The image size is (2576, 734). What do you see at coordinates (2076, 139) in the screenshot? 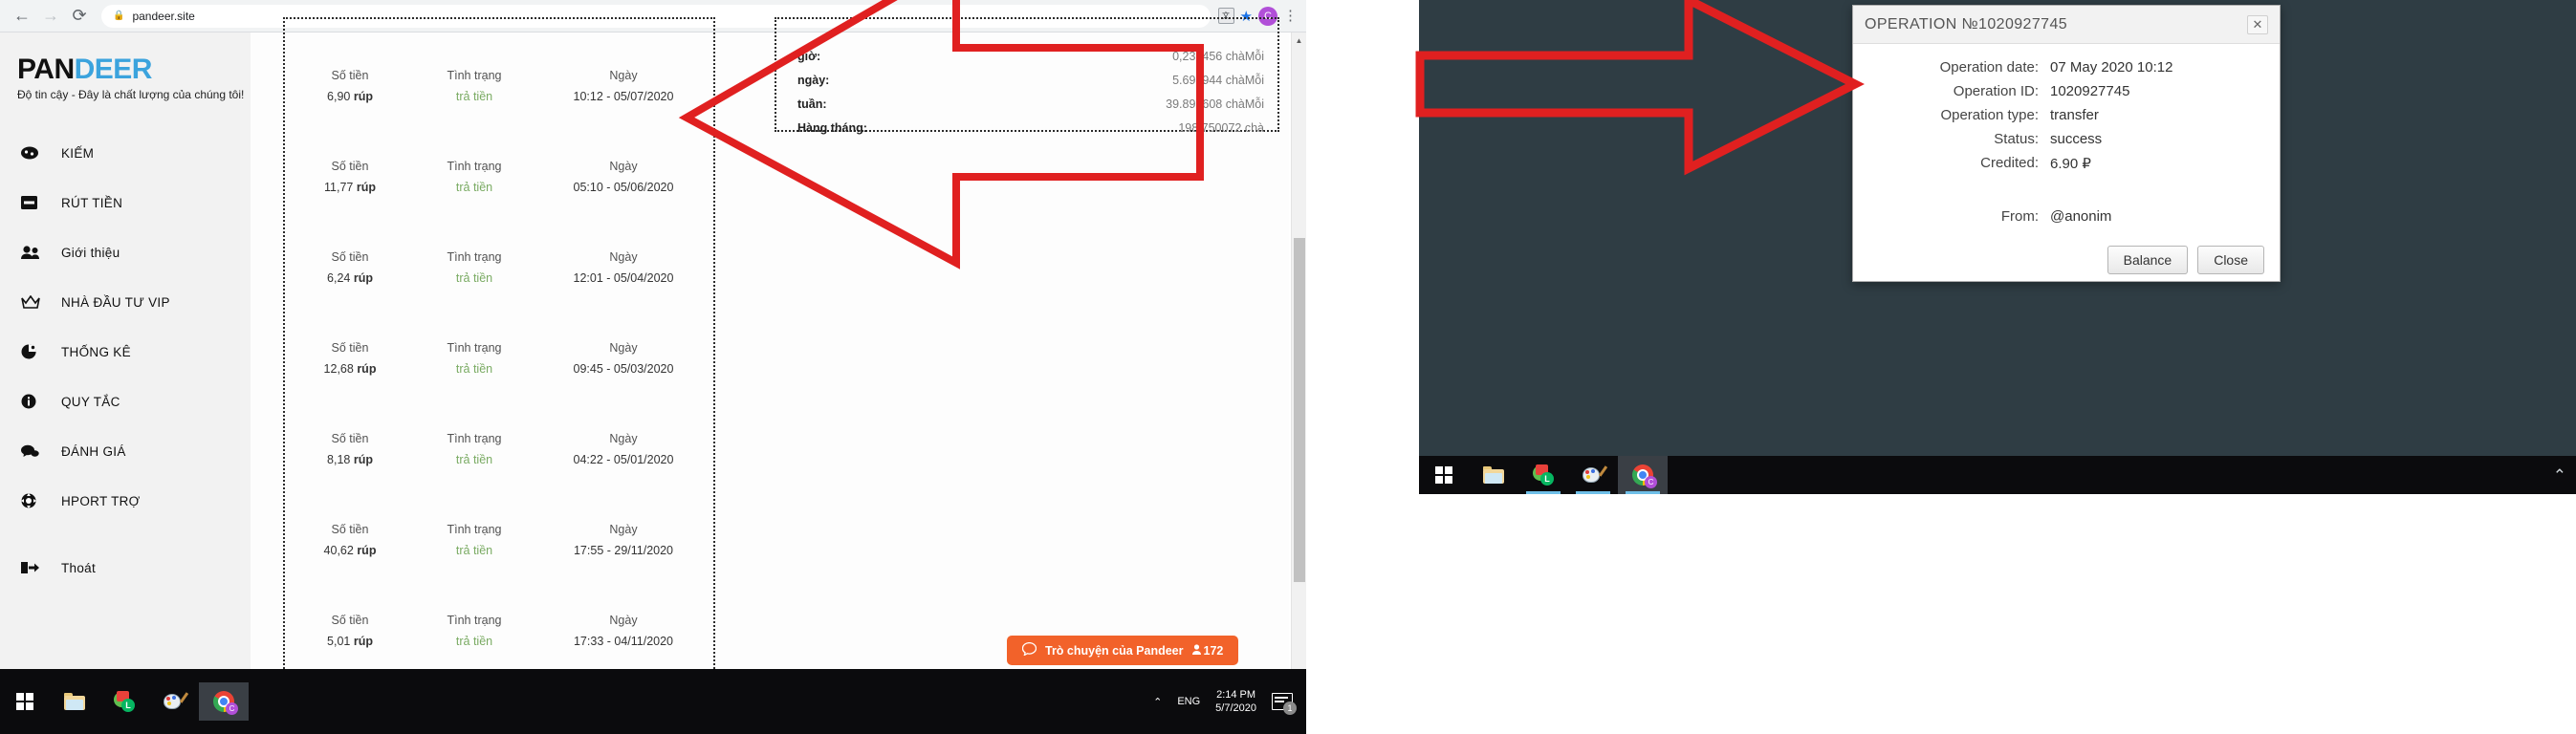
I see `field-value: success` at bounding box center [2076, 139].